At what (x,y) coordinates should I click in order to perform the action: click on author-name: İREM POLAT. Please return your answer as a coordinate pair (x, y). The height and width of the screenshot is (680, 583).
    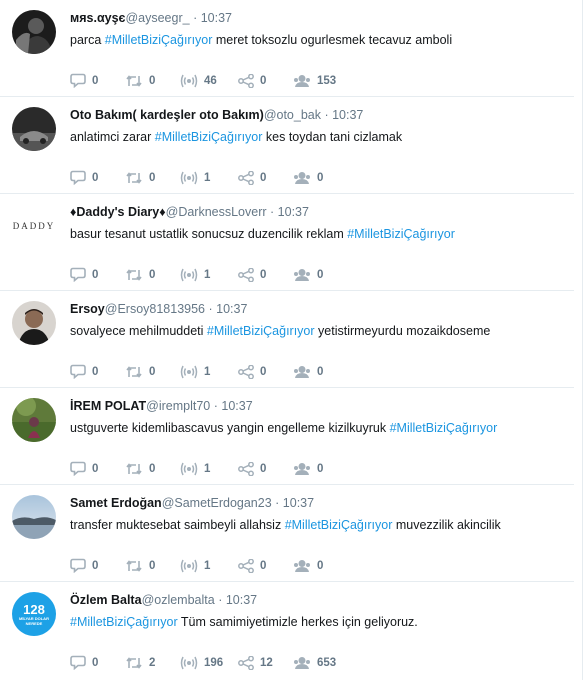
    Looking at the image, I should click on (108, 406).